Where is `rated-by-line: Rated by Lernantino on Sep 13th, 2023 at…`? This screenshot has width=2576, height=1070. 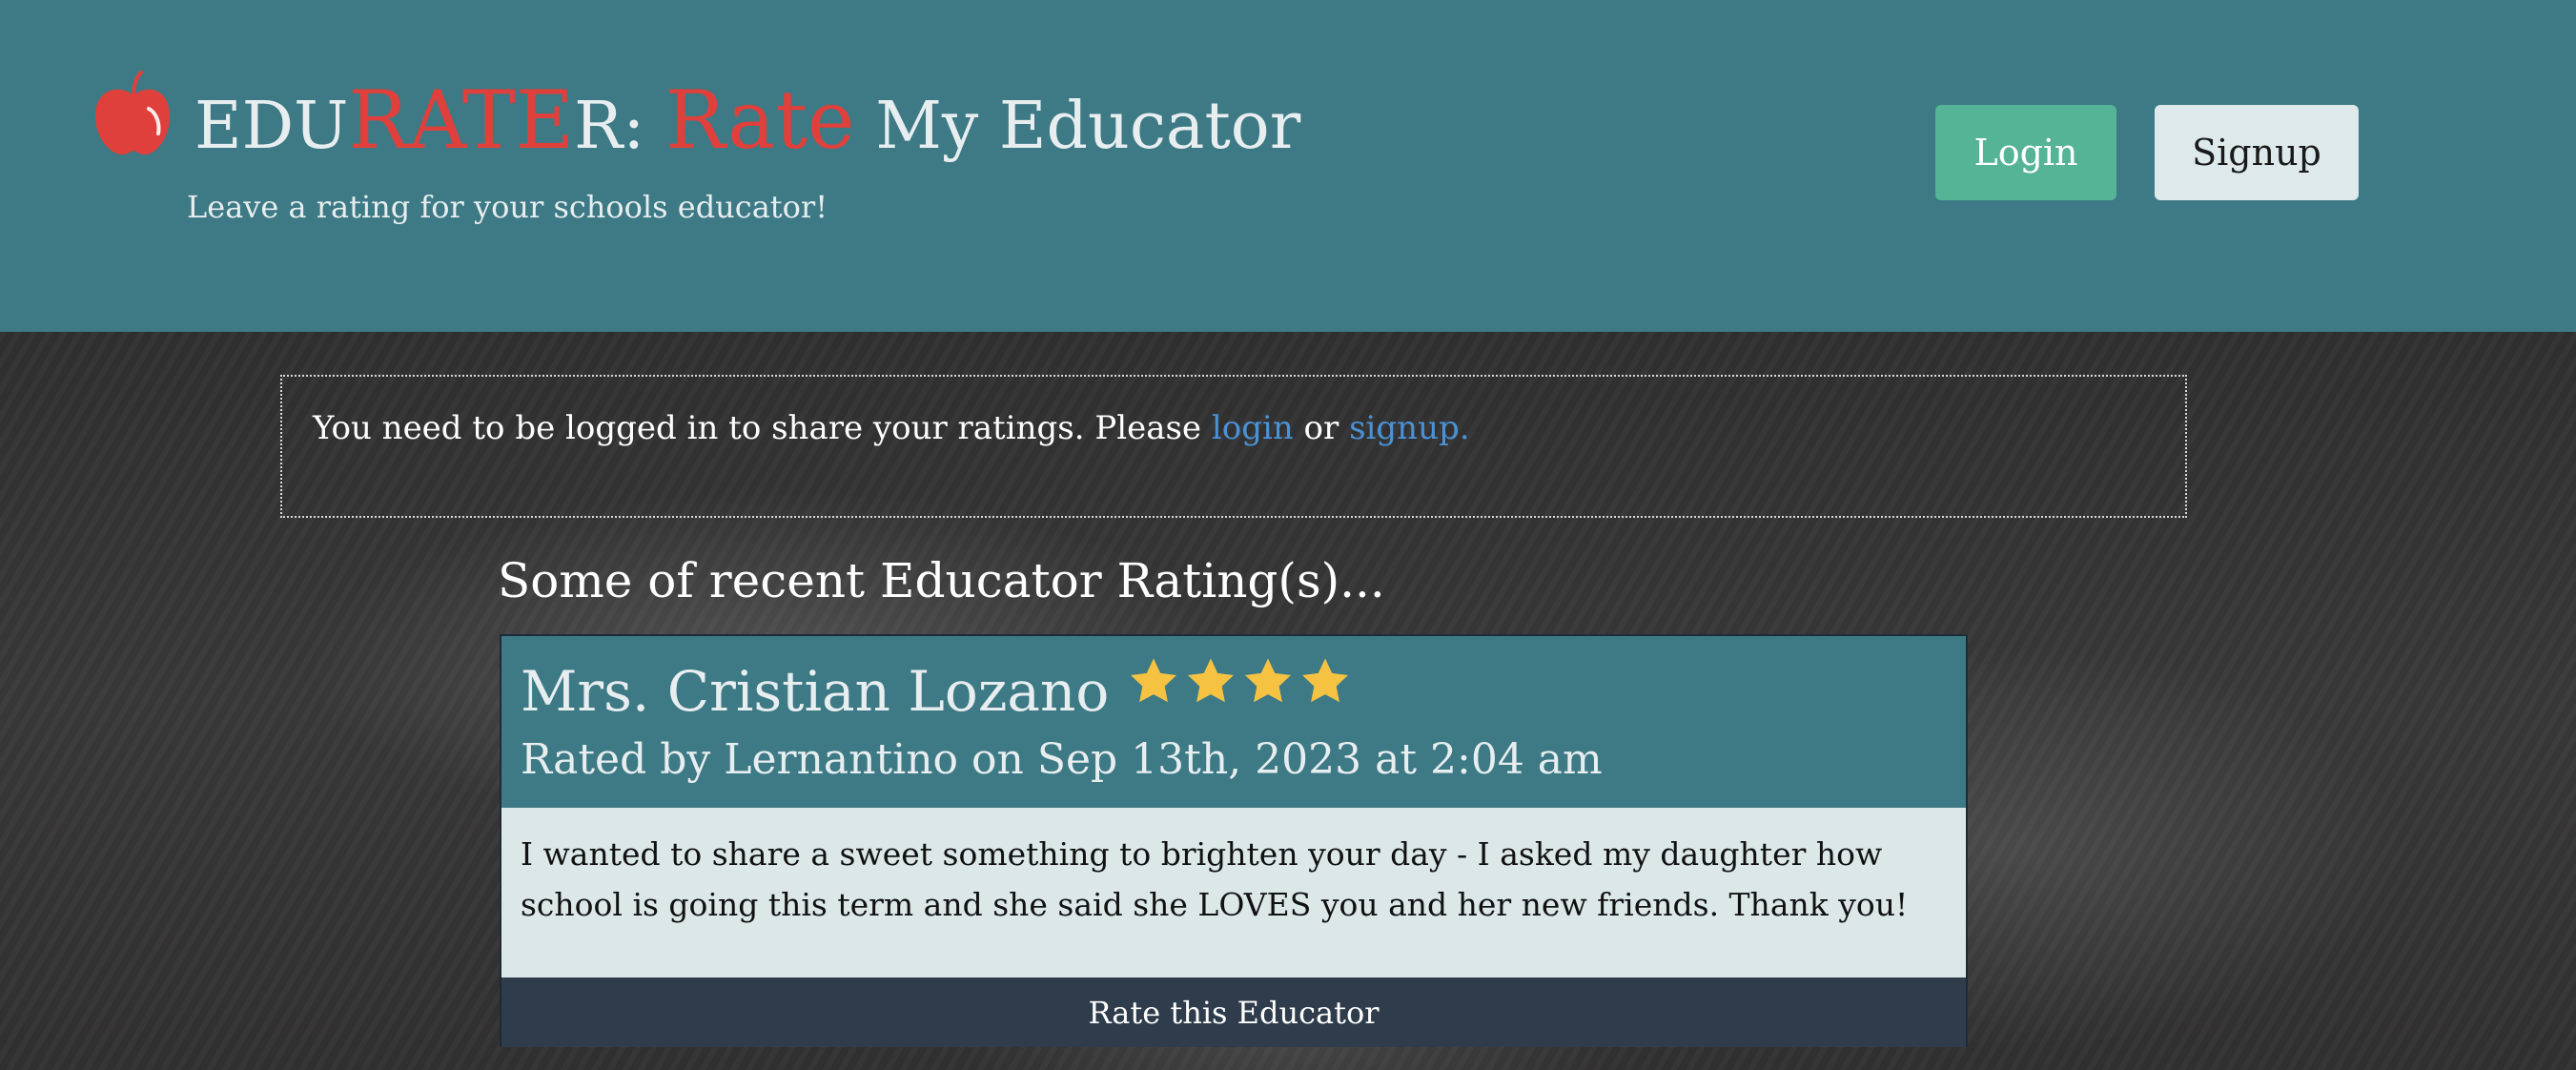 rated-by-line: Rated by Lernantino on Sep 13th, 2023 at… is located at coordinates (1062, 759).